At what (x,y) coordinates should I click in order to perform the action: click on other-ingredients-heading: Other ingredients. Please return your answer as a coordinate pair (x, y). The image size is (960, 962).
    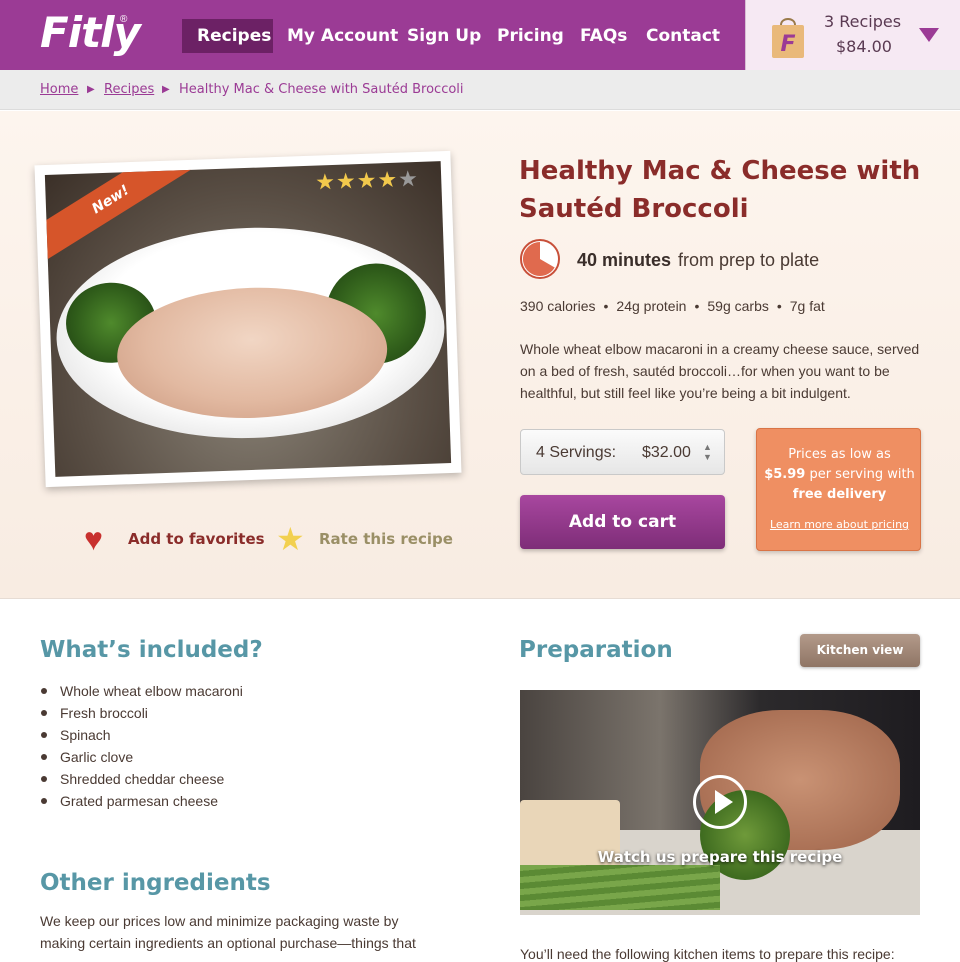
    Looking at the image, I should click on (155, 883).